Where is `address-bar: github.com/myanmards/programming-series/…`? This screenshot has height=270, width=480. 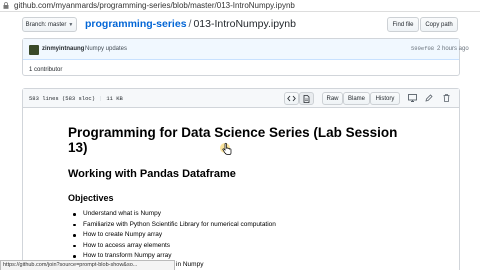 address-bar: github.com/myanmards/programming-series/… is located at coordinates (240, 6).